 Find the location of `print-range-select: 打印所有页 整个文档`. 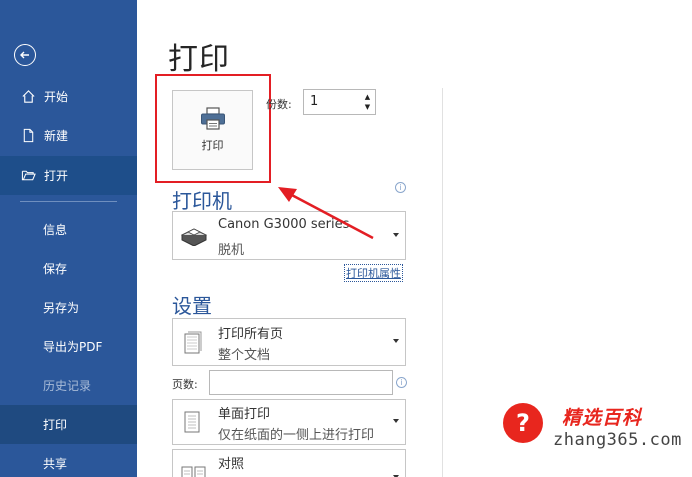

print-range-select: 打印所有页 整个文档 is located at coordinates (289, 342).